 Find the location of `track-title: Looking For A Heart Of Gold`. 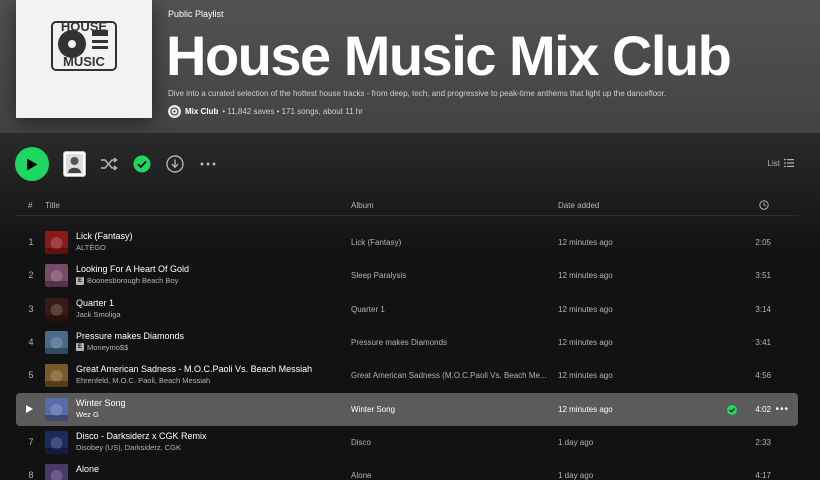

track-title: Looking For A Heart Of Gold is located at coordinates (132, 269).